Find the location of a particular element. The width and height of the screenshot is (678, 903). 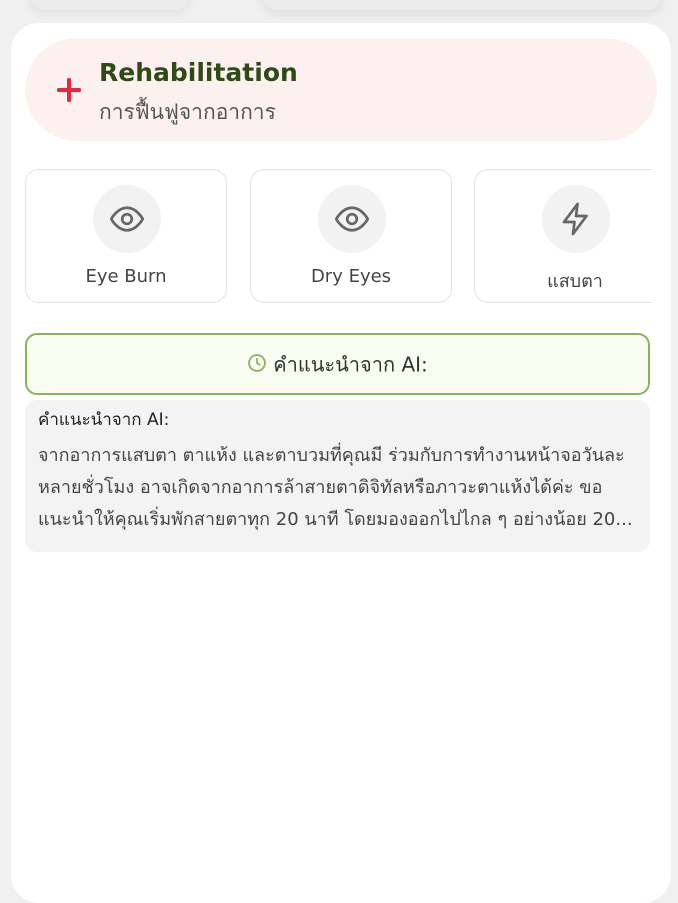

symptom-label: Dry Eyes is located at coordinates (351, 276).